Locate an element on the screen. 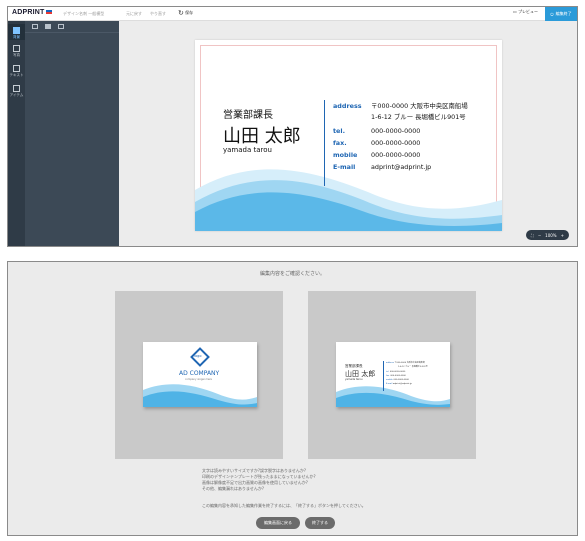 This screenshot has width=585, height=541. card-mobile-row: mobile 000-0000-0000 is located at coordinates (376, 155).